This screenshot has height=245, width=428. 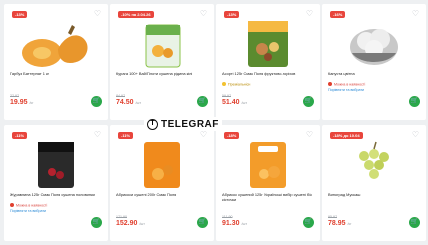 What do you see at coordinates (121, 217) in the screenshot?
I see `old-price: 171.90` at bounding box center [121, 217].